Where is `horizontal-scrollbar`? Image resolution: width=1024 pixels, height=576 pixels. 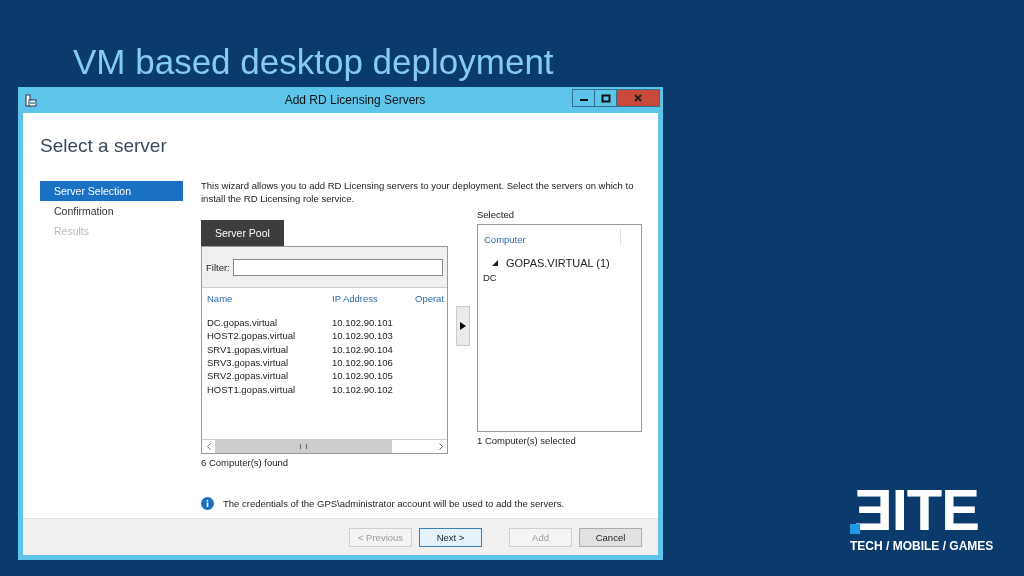 horizontal-scrollbar is located at coordinates (324, 446).